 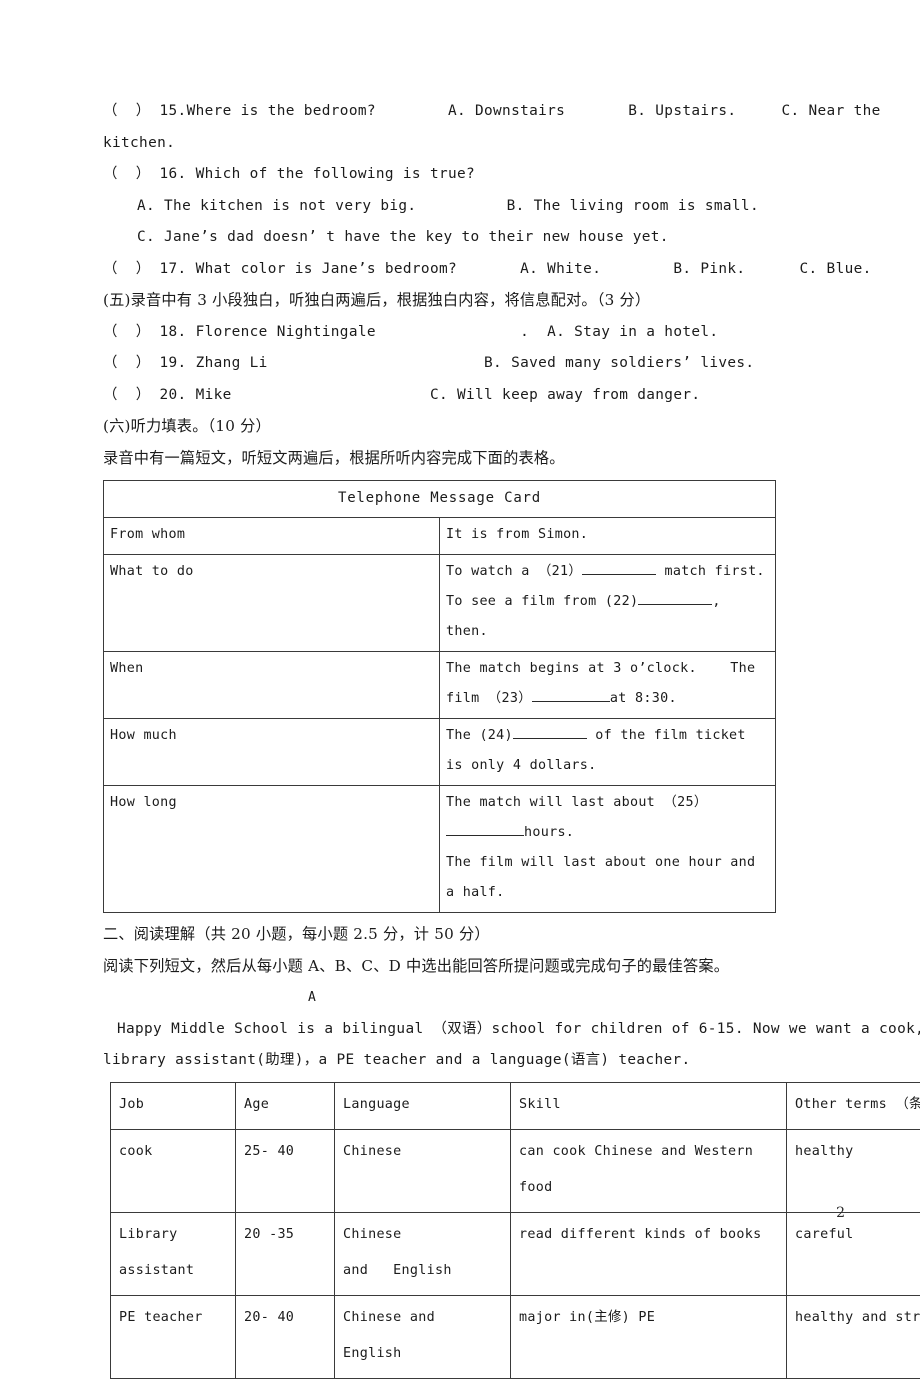 I want to click on passage-label-a: A, so click(x=503, y=998).